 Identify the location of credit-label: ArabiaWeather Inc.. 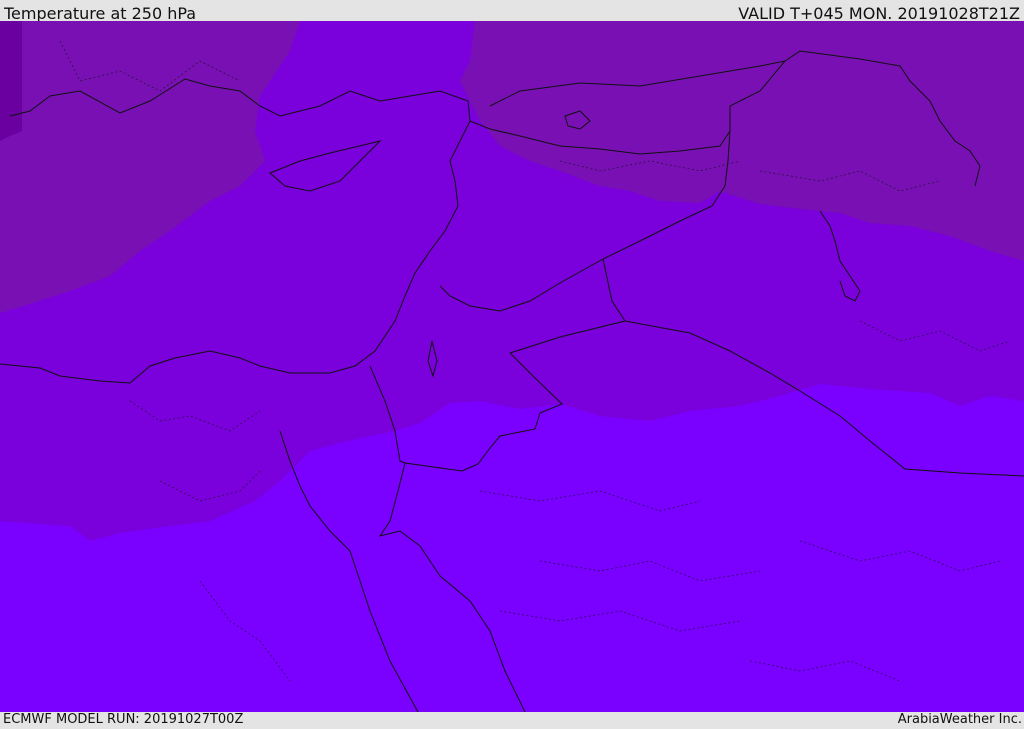
(959, 719).